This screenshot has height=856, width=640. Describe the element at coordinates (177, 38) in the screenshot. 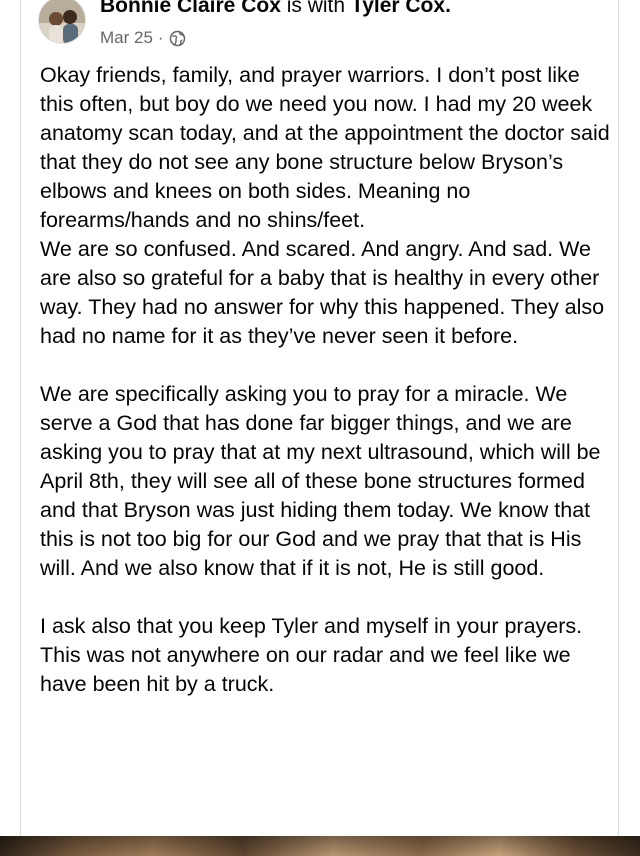

I see `globe-icon` at that location.